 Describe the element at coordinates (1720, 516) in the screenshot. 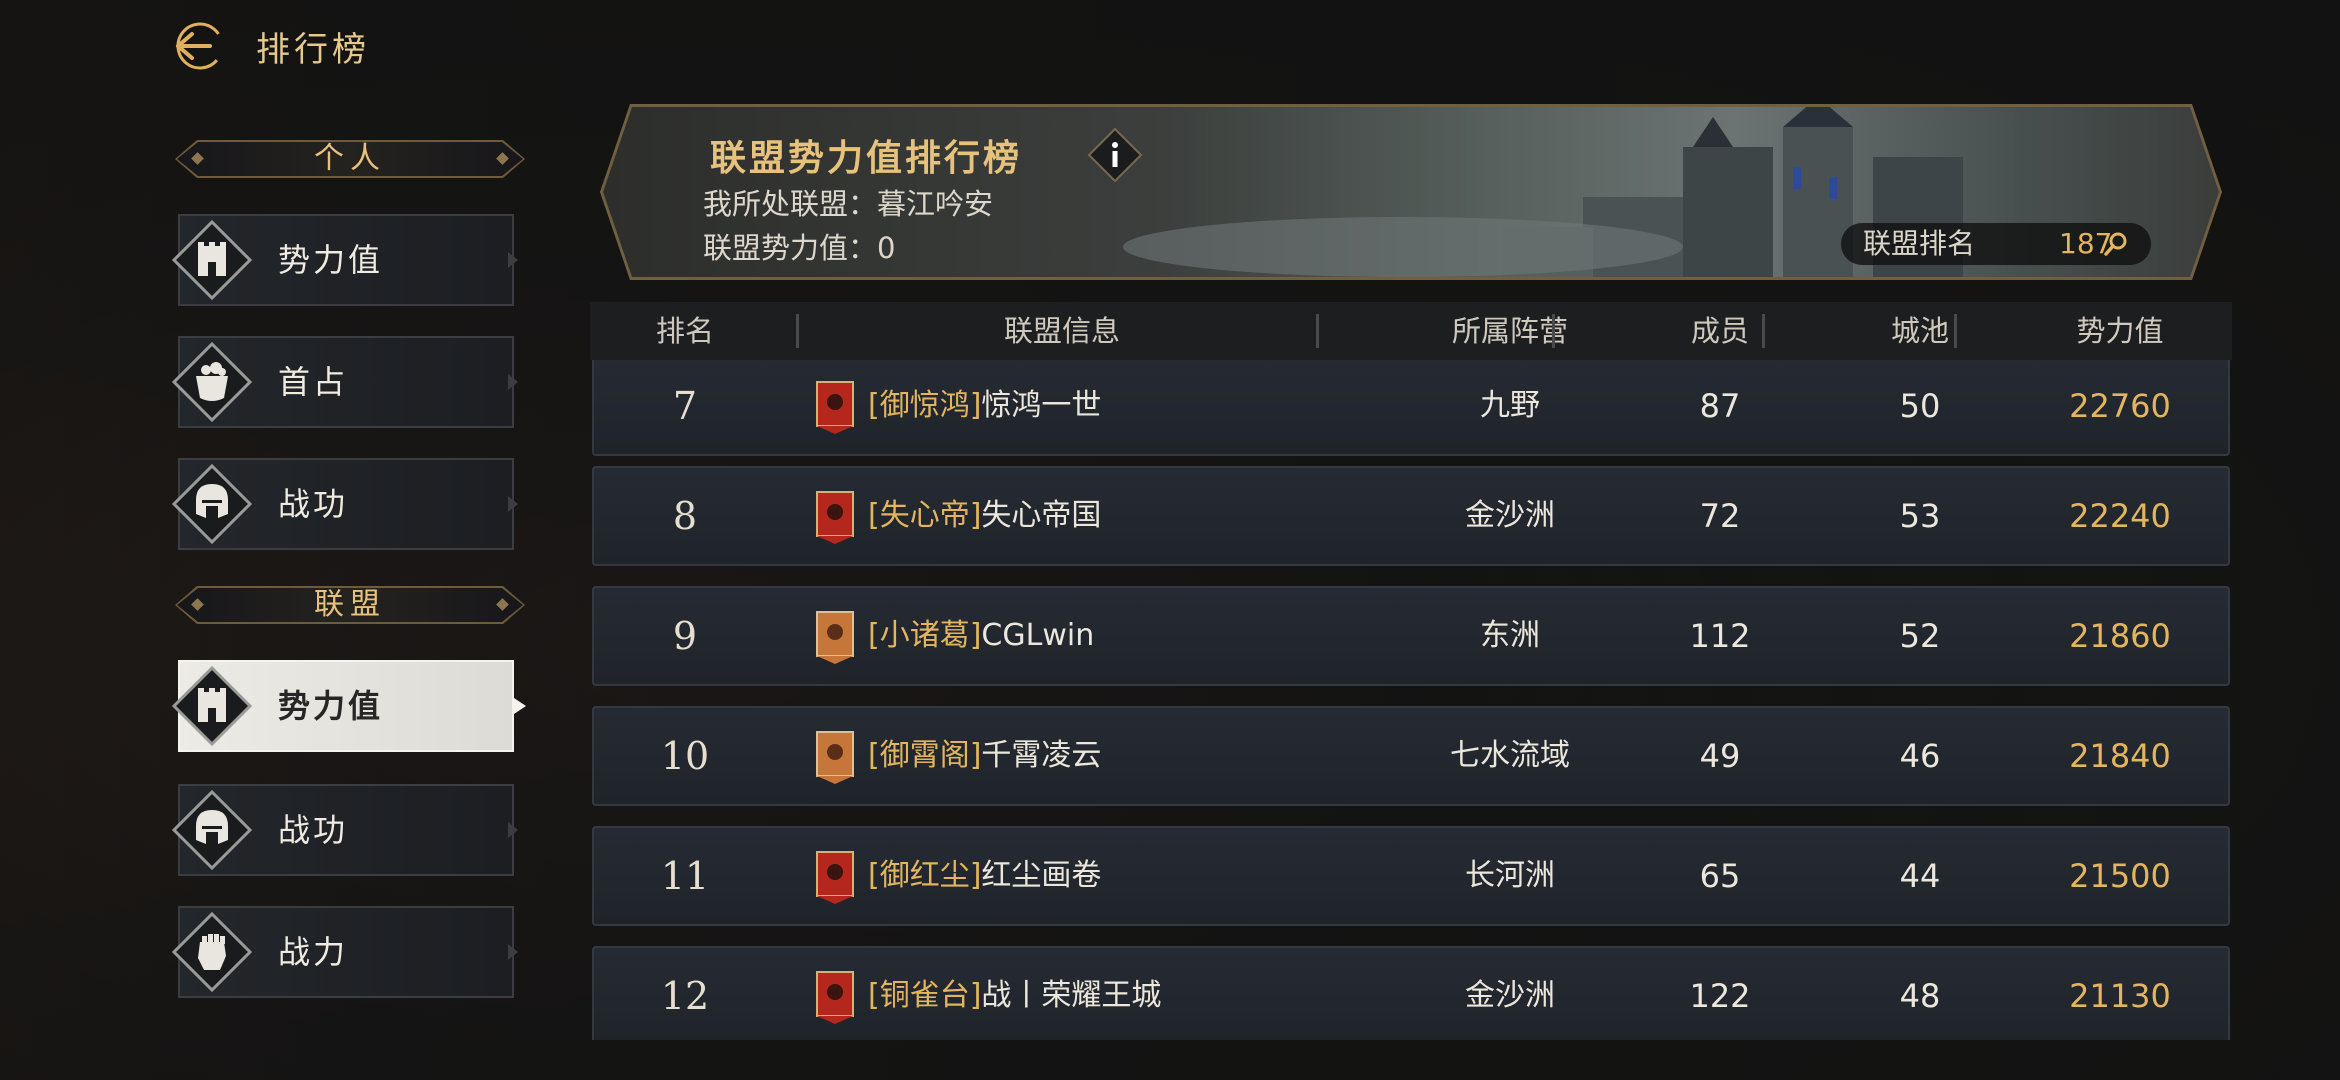

I see `members-cell: 72` at that location.